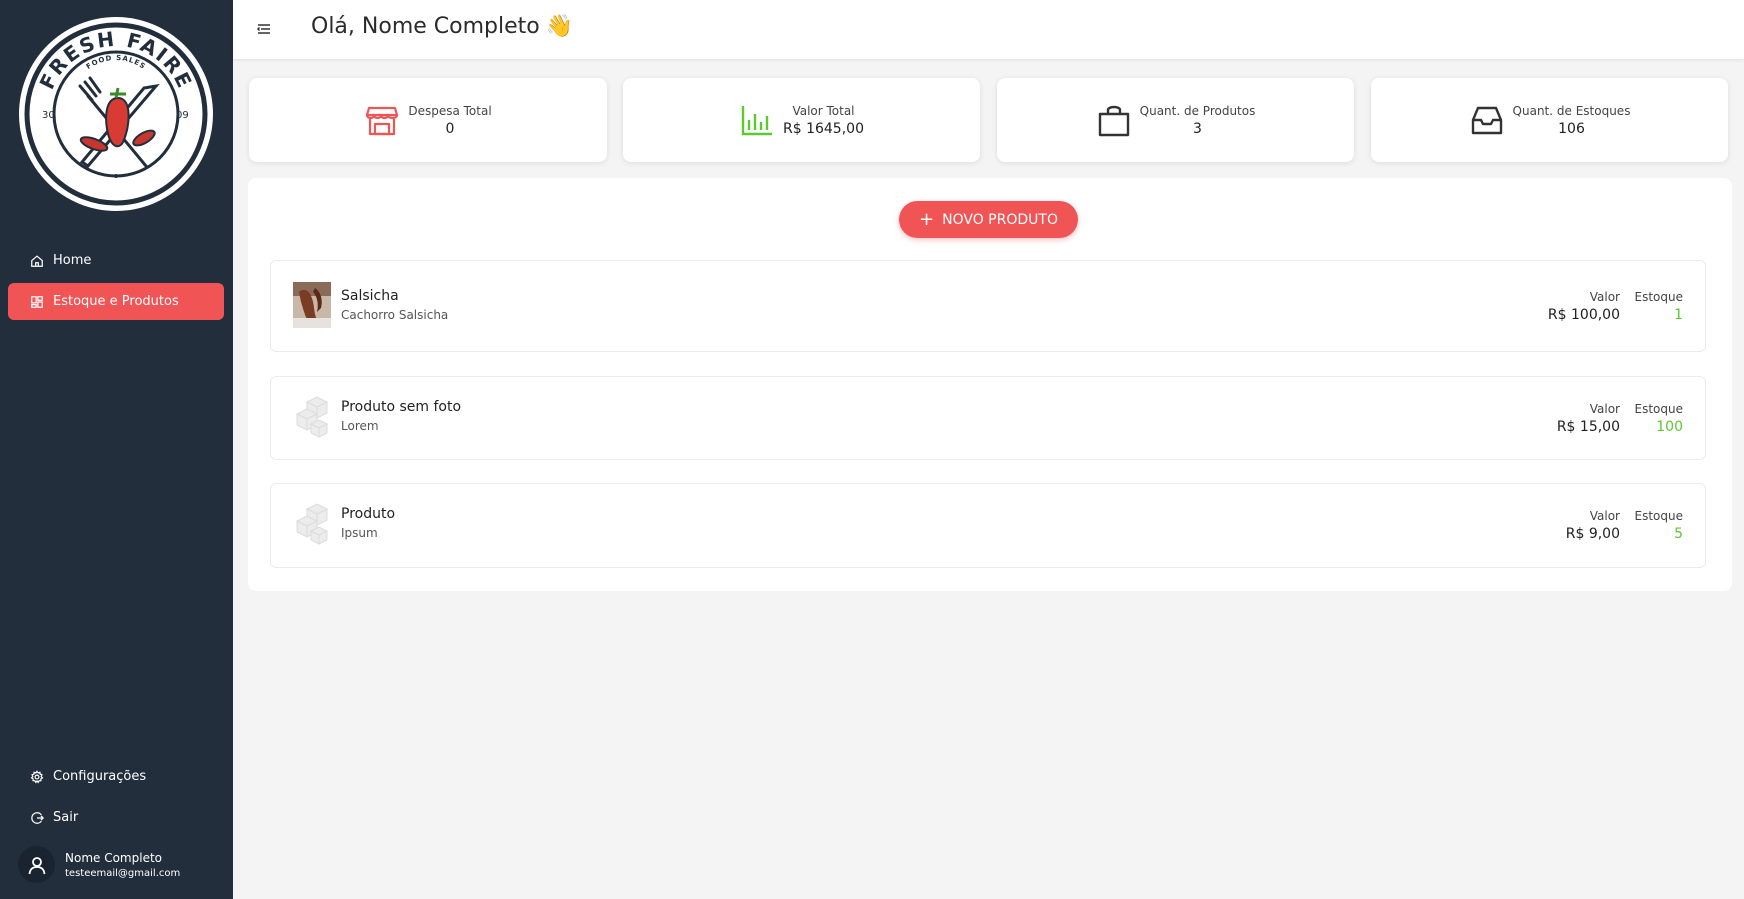 The width and height of the screenshot is (1744, 899). I want to click on sidebar-item-label: Sair, so click(66, 817).